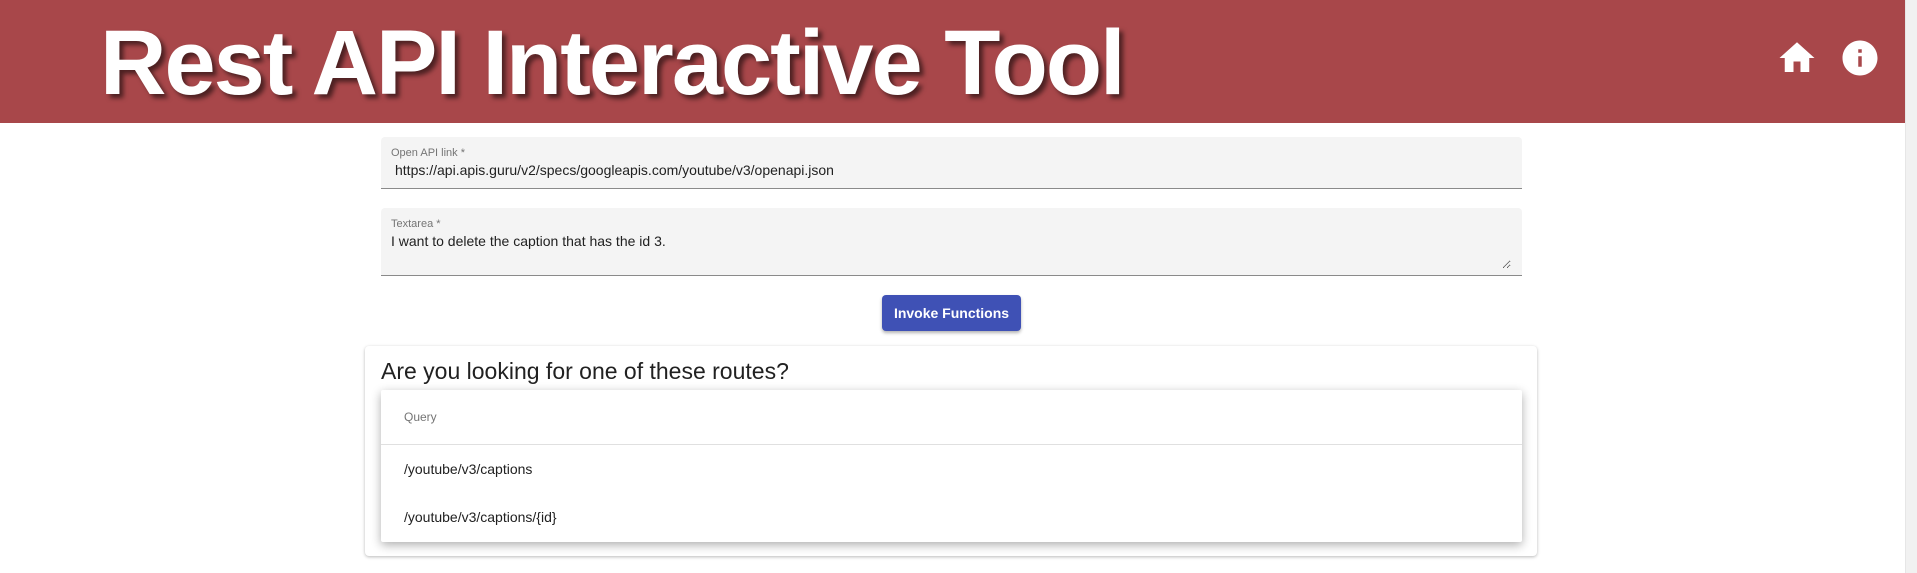  What do you see at coordinates (585, 371) in the screenshot?
I see `routes-title: Are you looking for one of these routes?` at bounding box center [585, 371].